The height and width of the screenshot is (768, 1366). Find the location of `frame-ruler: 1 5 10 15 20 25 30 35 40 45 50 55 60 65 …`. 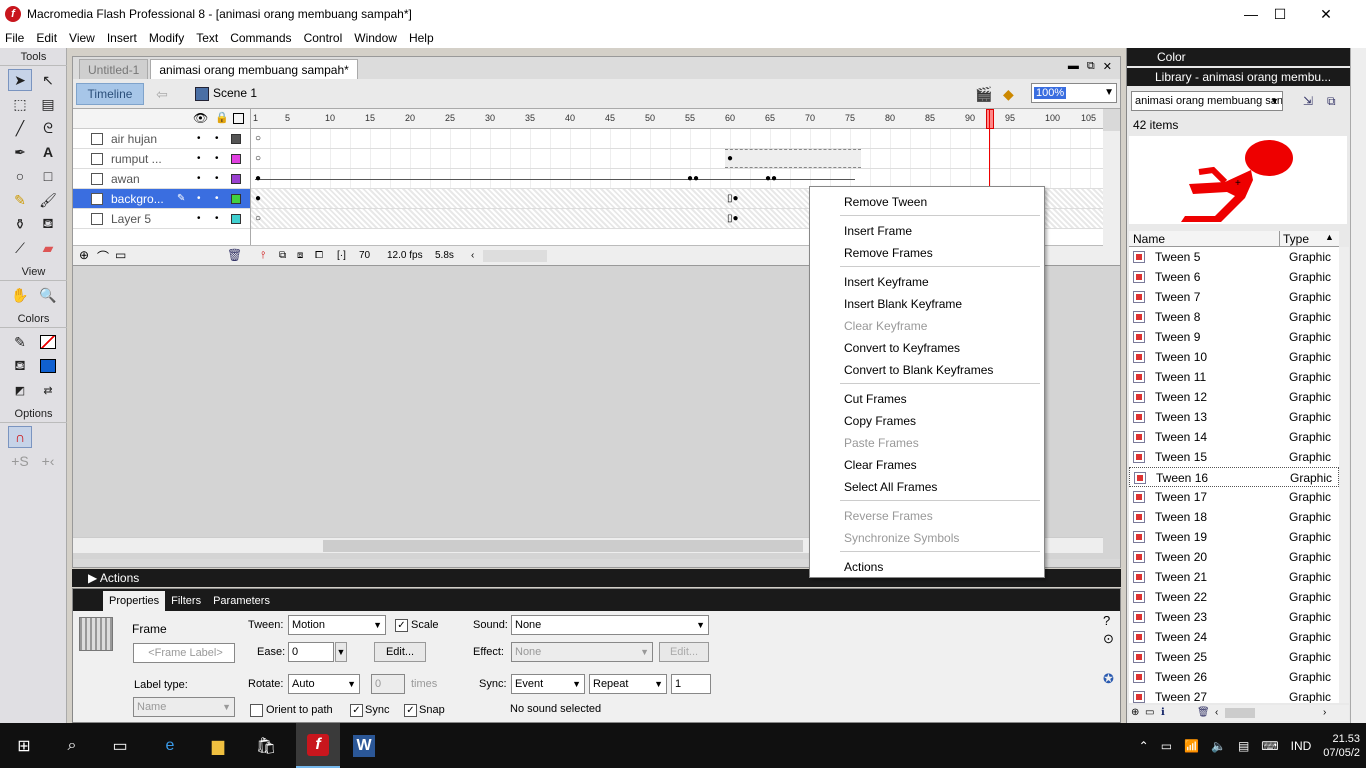

frame-ruler: 1 5 10 15 20 25 30 35 40 45 50 55 60 65 … is located at coordinates (677, 119).